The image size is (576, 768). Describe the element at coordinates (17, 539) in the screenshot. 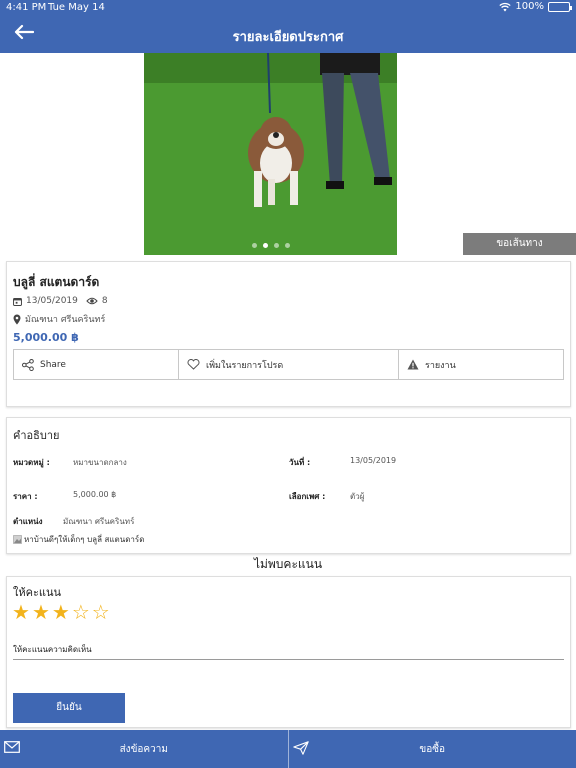

I see `image-placeholder-icon` at that location.